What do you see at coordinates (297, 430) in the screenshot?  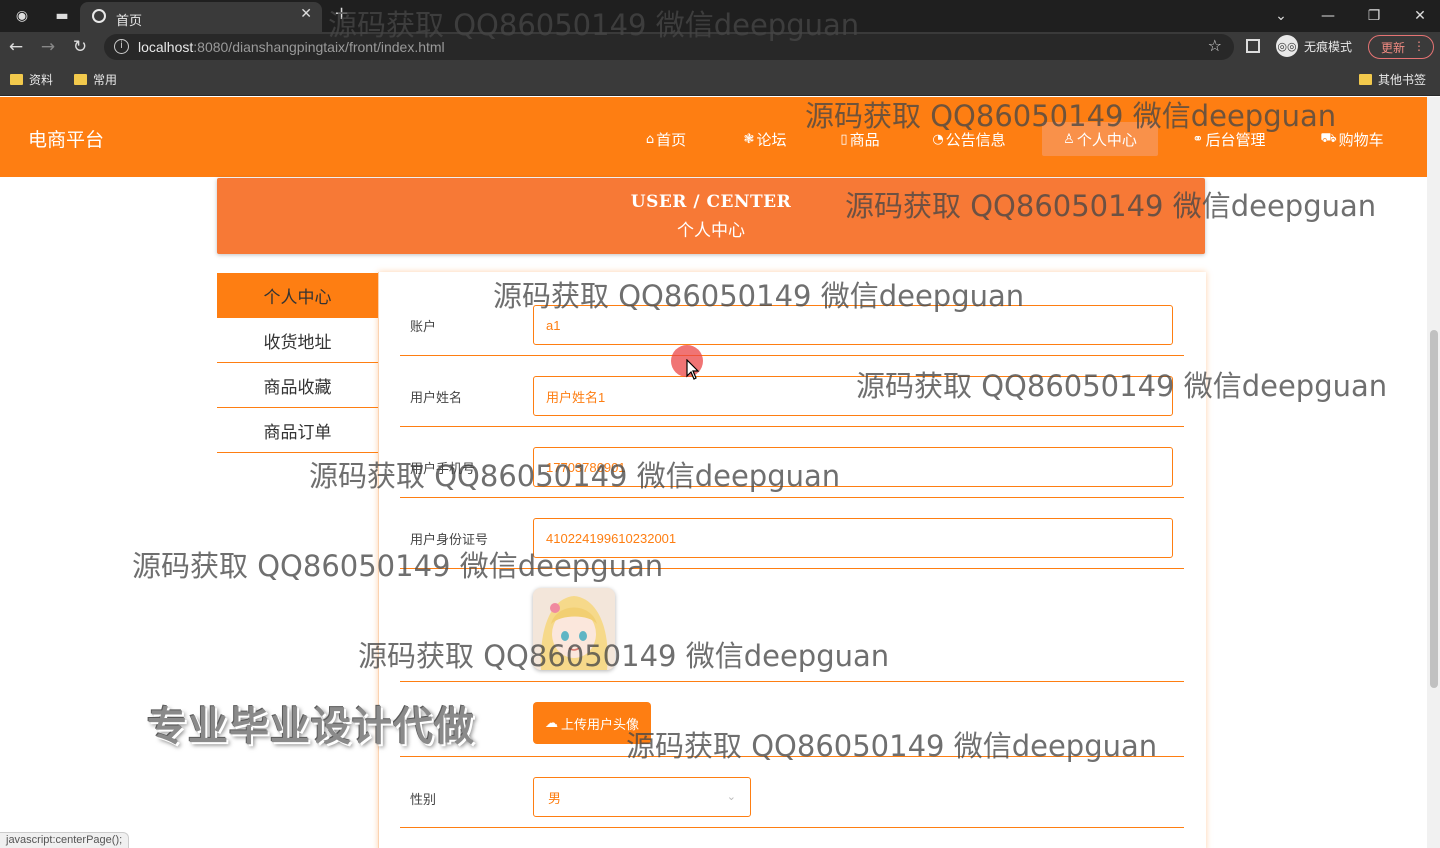 I see `sidebar-item-orders: 商品订单` at bounding box center [297, 430].